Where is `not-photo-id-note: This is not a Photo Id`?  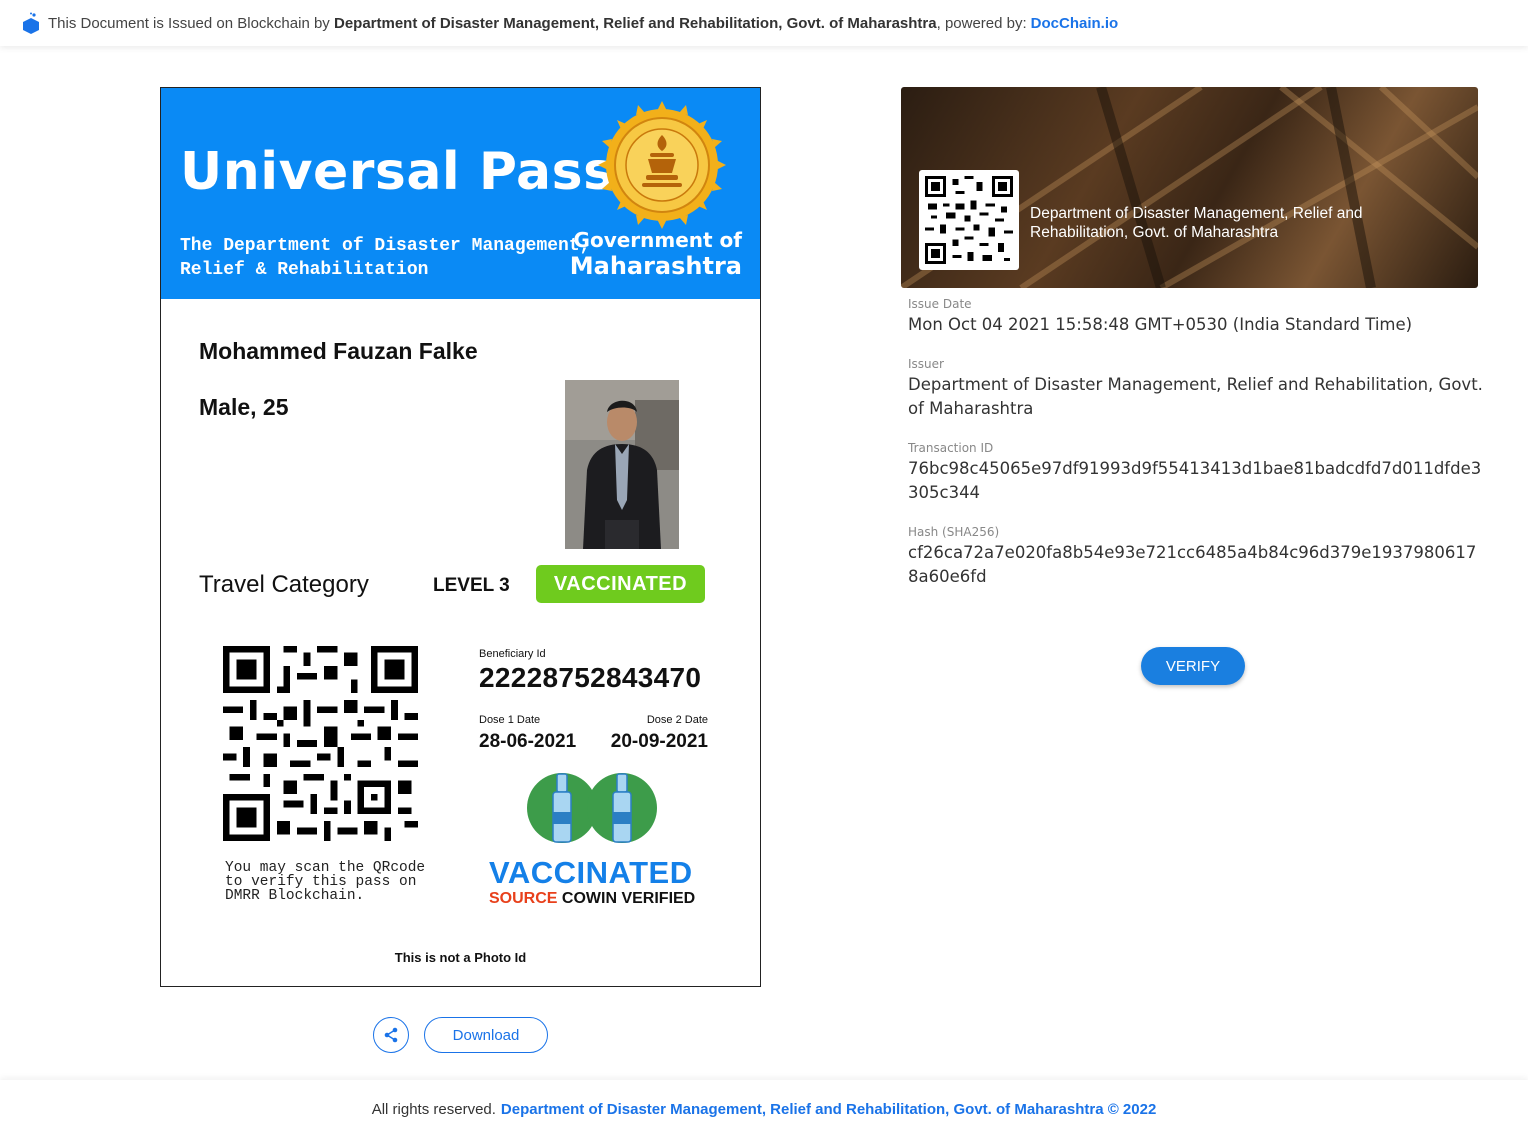 not-photo-id-note: This is not a Photo Id is located at coordinates (460, 957).